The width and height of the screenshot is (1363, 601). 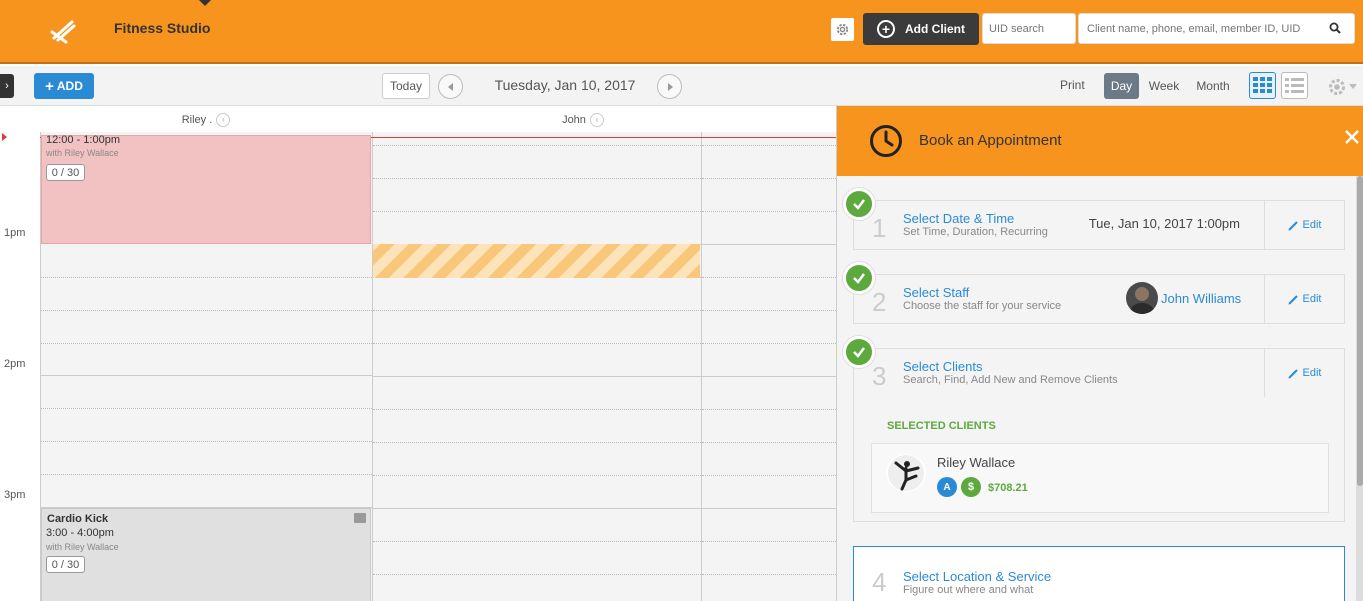 What do you see at coordinates (49, 86) in the screenshot?
I see `plus-icon: +` at bounding box center [49, 86].